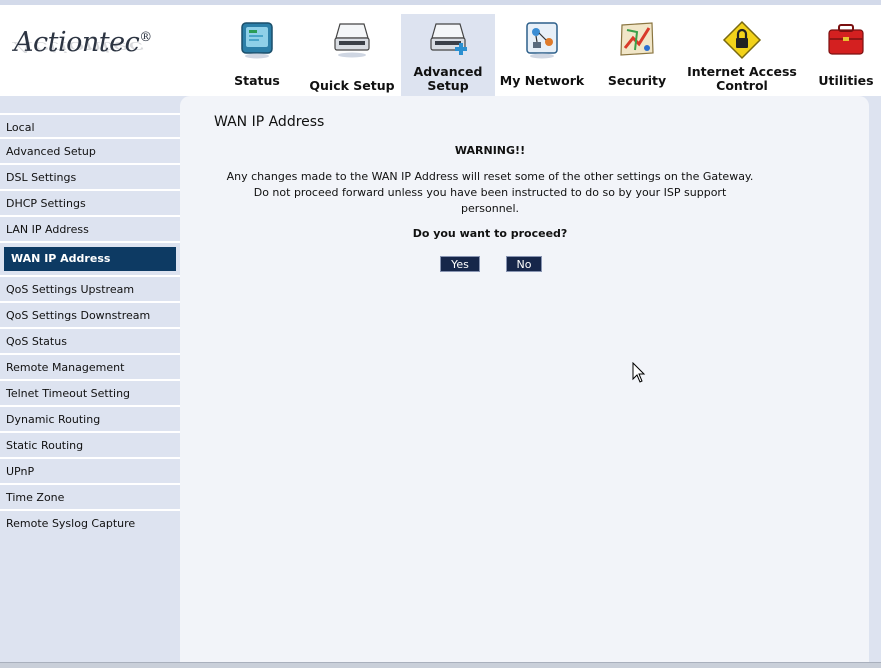 Image resolution: width=881 pixels, height=668 pixels. What do you see at coordinates (352, 40) in the screenshot?
I see `scanner-icon` at bounding box center [352, 40].